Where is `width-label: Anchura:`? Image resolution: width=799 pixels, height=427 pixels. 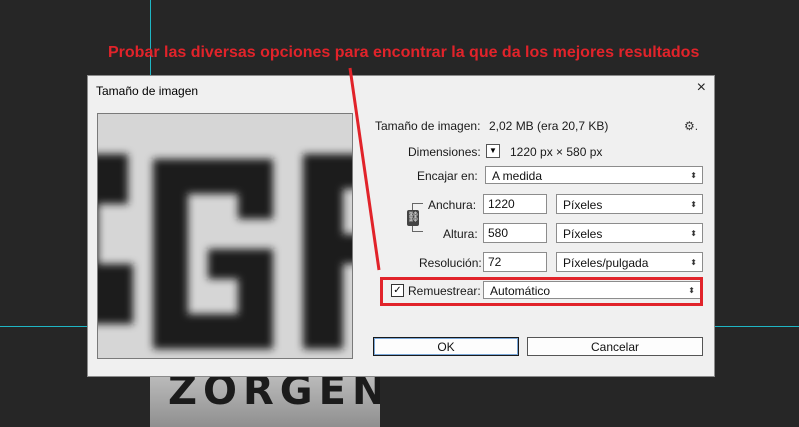
width-label: Anchura: is located at coordinates (452, 205).